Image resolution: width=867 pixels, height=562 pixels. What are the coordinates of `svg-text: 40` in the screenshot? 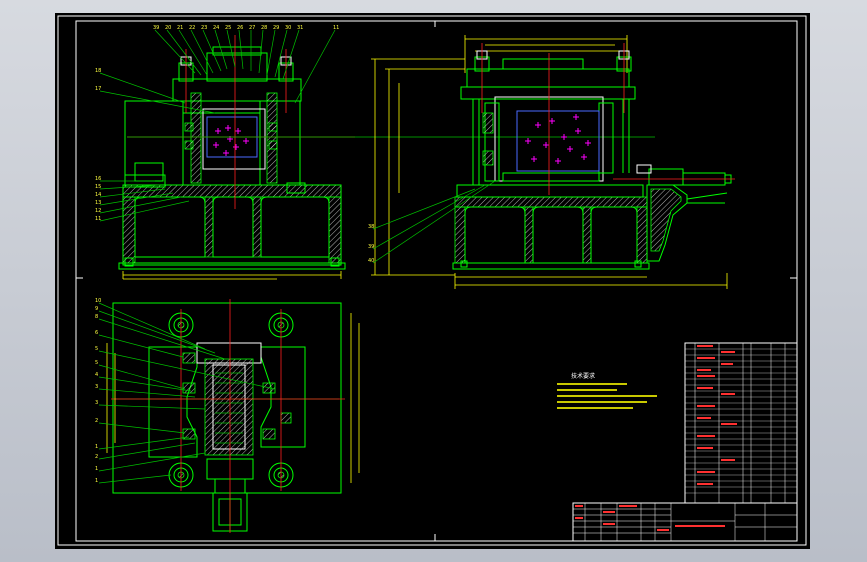 It's located at (371, 261).